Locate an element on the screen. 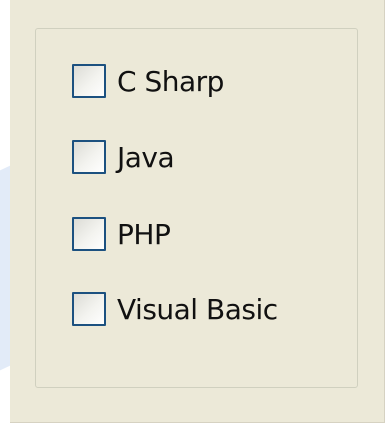 This screenshot has width=385, height=423. option-php: PHP is located at coordinates (121, 234).